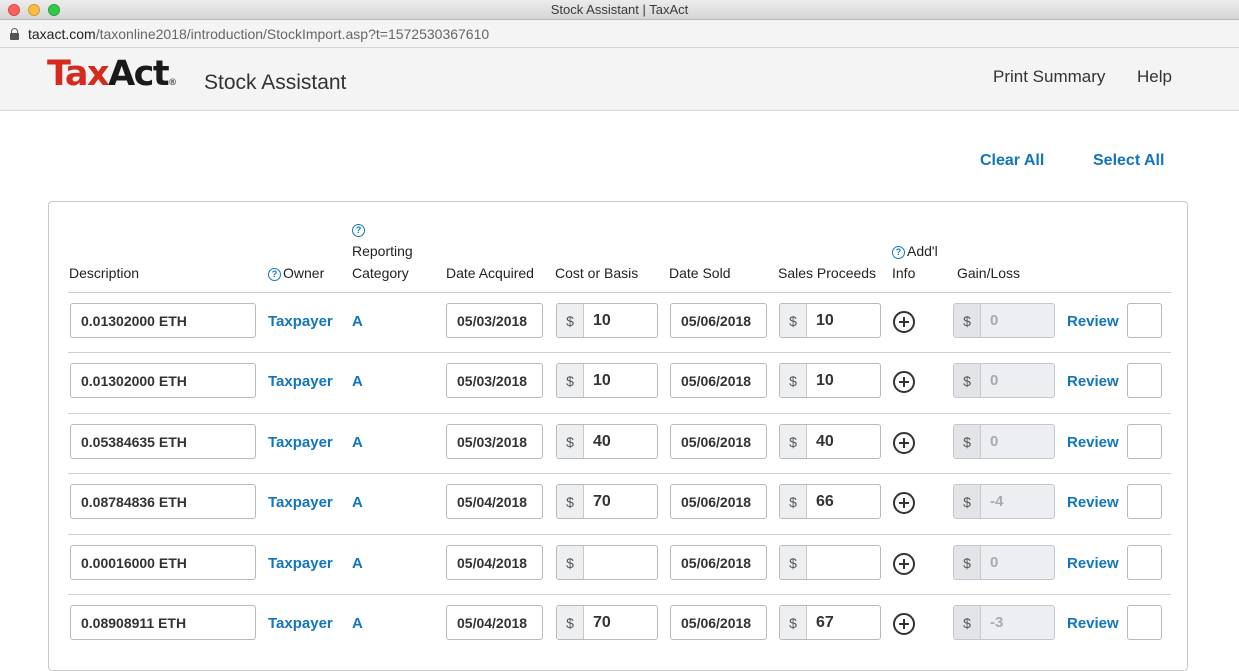 This screenshot has height=671, width=1239. I want to click on clear-all-link: Clear All, so click(1012, 161).